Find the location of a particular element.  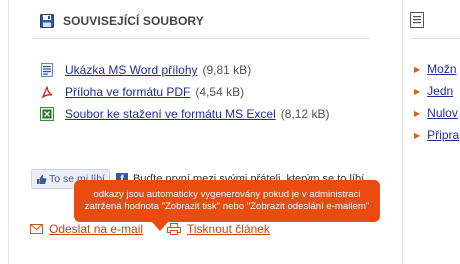

file-item-word: Ukázka MS Word přílohy (9,81 kB) is located at coordinates (184, 70).